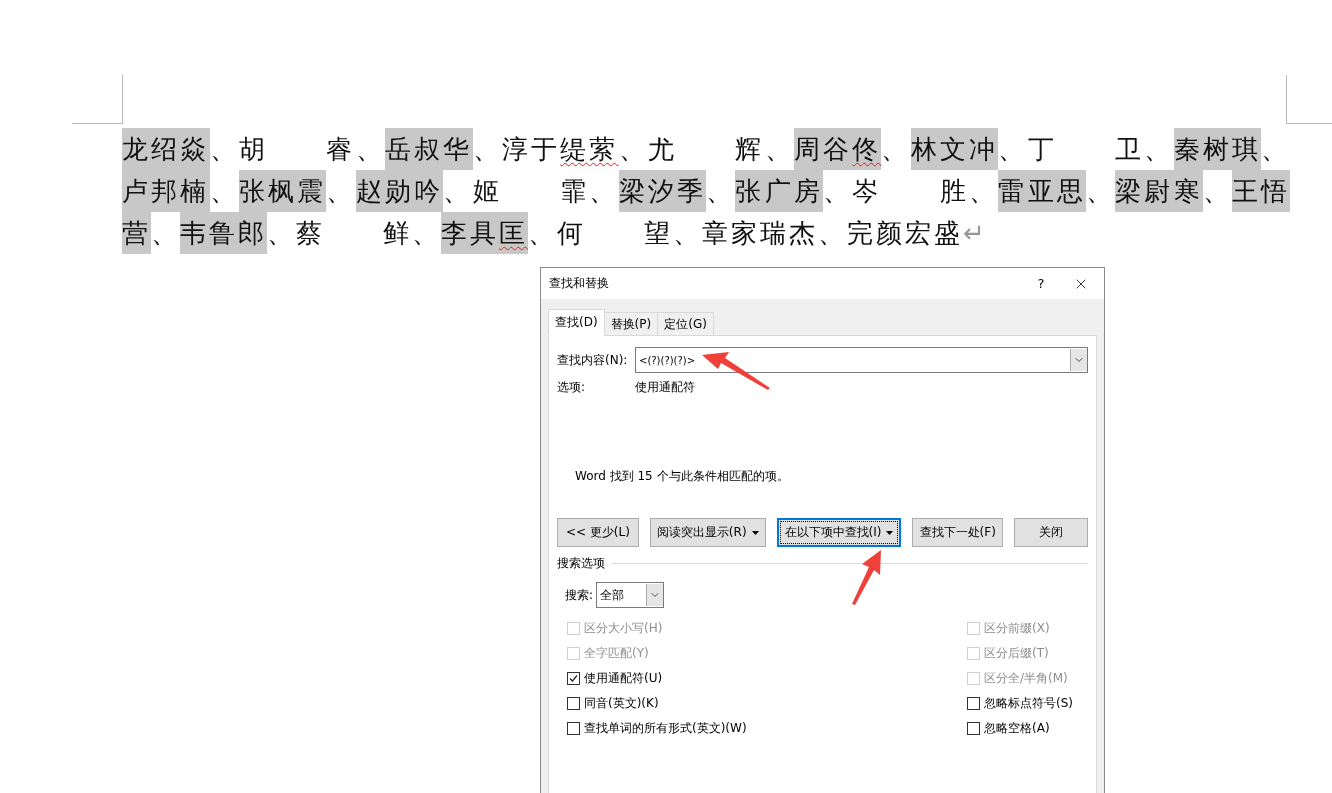 Image resolution: width=1332 pixels, height=793 pixels. I want to click on check-icon, so click(573, 678).